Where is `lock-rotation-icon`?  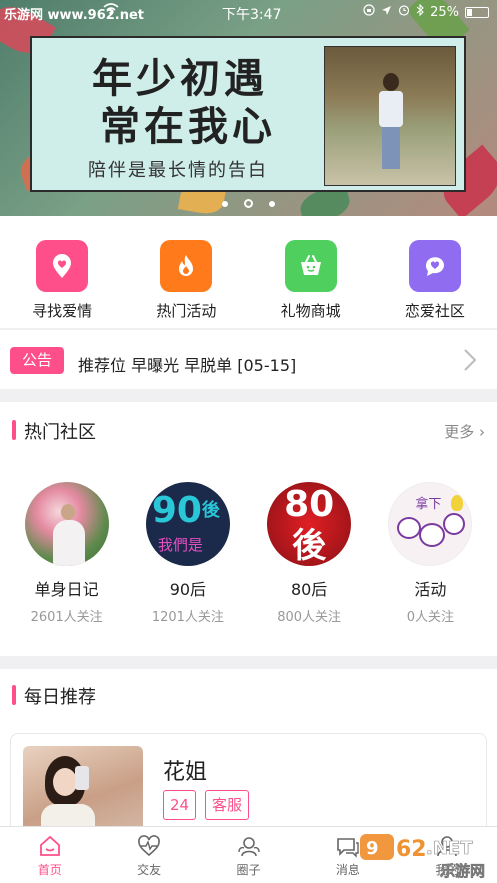
lock-rotation-icon is located at coordinates (369, 12).